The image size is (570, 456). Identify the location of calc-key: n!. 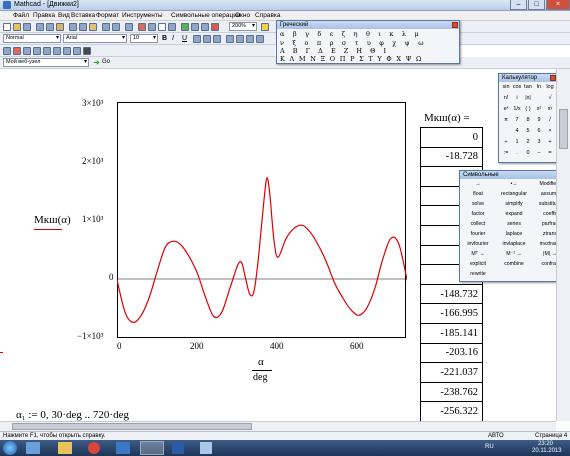
(506, 98).